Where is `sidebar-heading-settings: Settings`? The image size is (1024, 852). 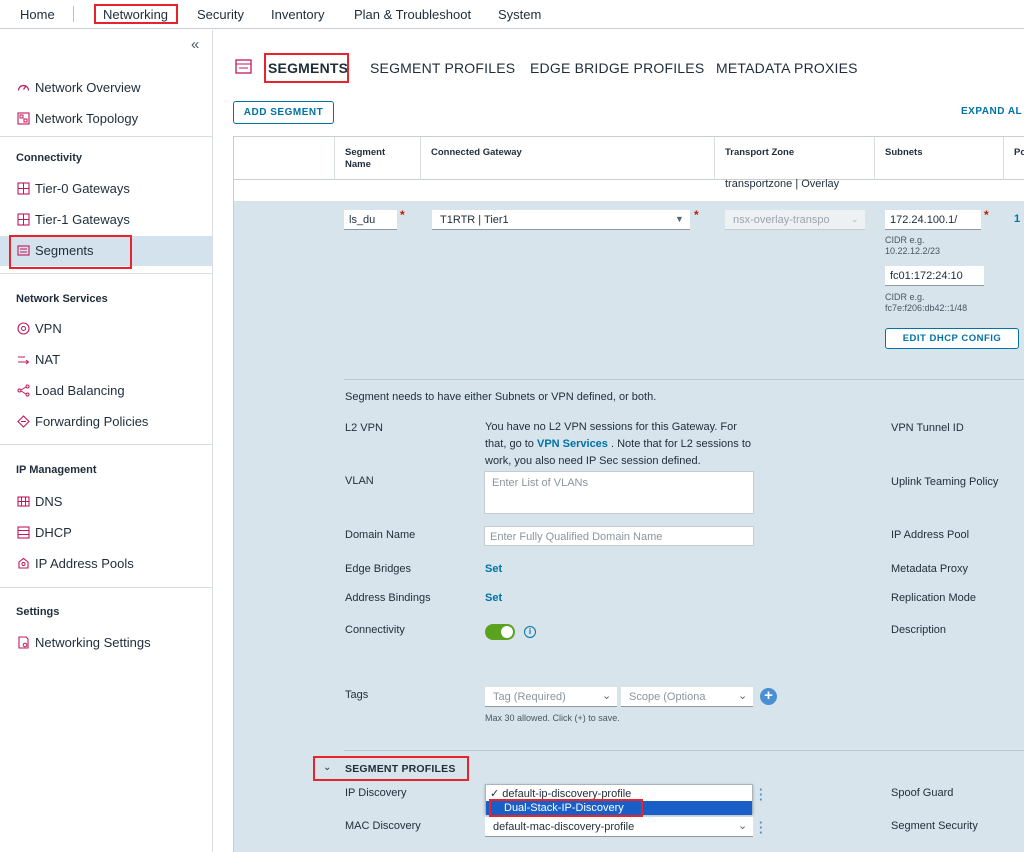
sidebar-heading-settings: Settings is located at coordinates (38, 612).